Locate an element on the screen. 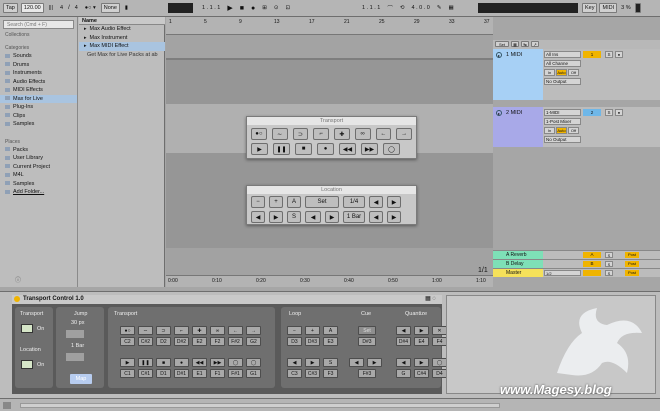  output-type-menu: No Output is located at coordinates (562, 139).